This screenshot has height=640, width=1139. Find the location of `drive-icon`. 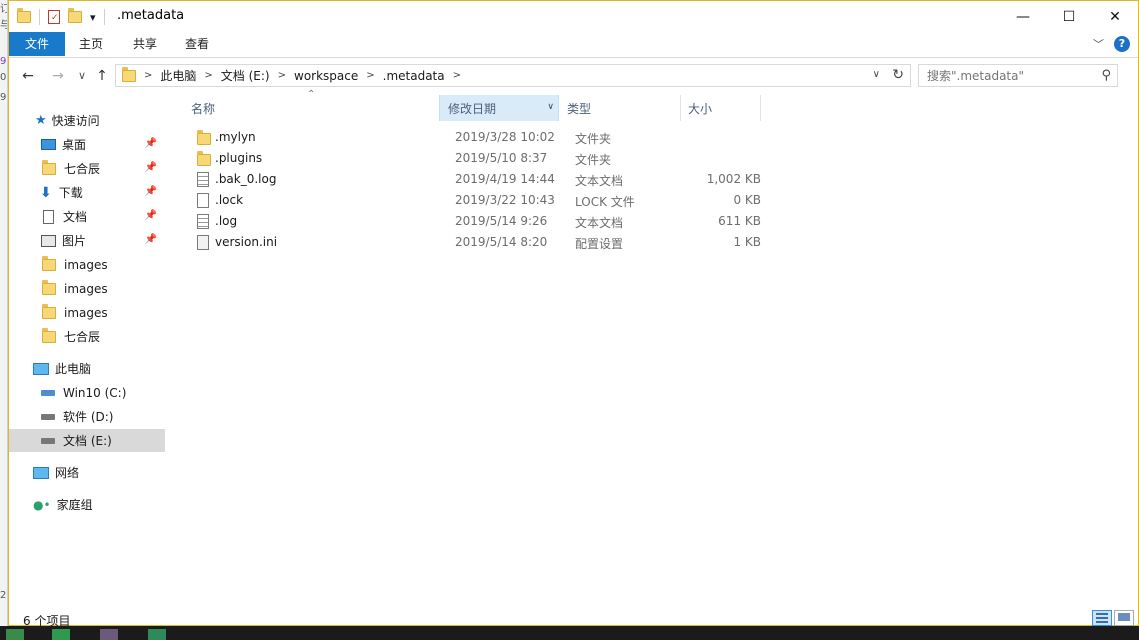

drive-icon is located at coordinates (48, 440).